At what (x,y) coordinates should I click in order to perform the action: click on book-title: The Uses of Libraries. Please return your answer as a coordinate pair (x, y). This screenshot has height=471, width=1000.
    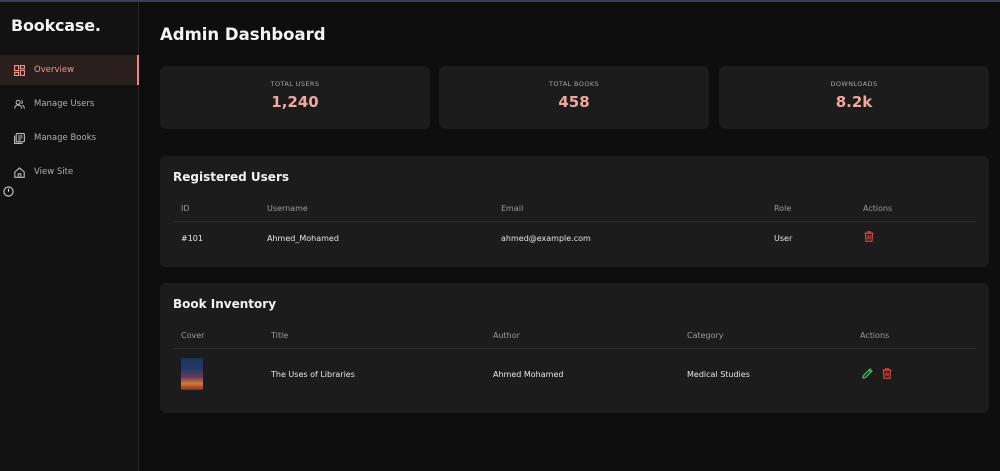
    Looking at the image, I should click on (313, 374).